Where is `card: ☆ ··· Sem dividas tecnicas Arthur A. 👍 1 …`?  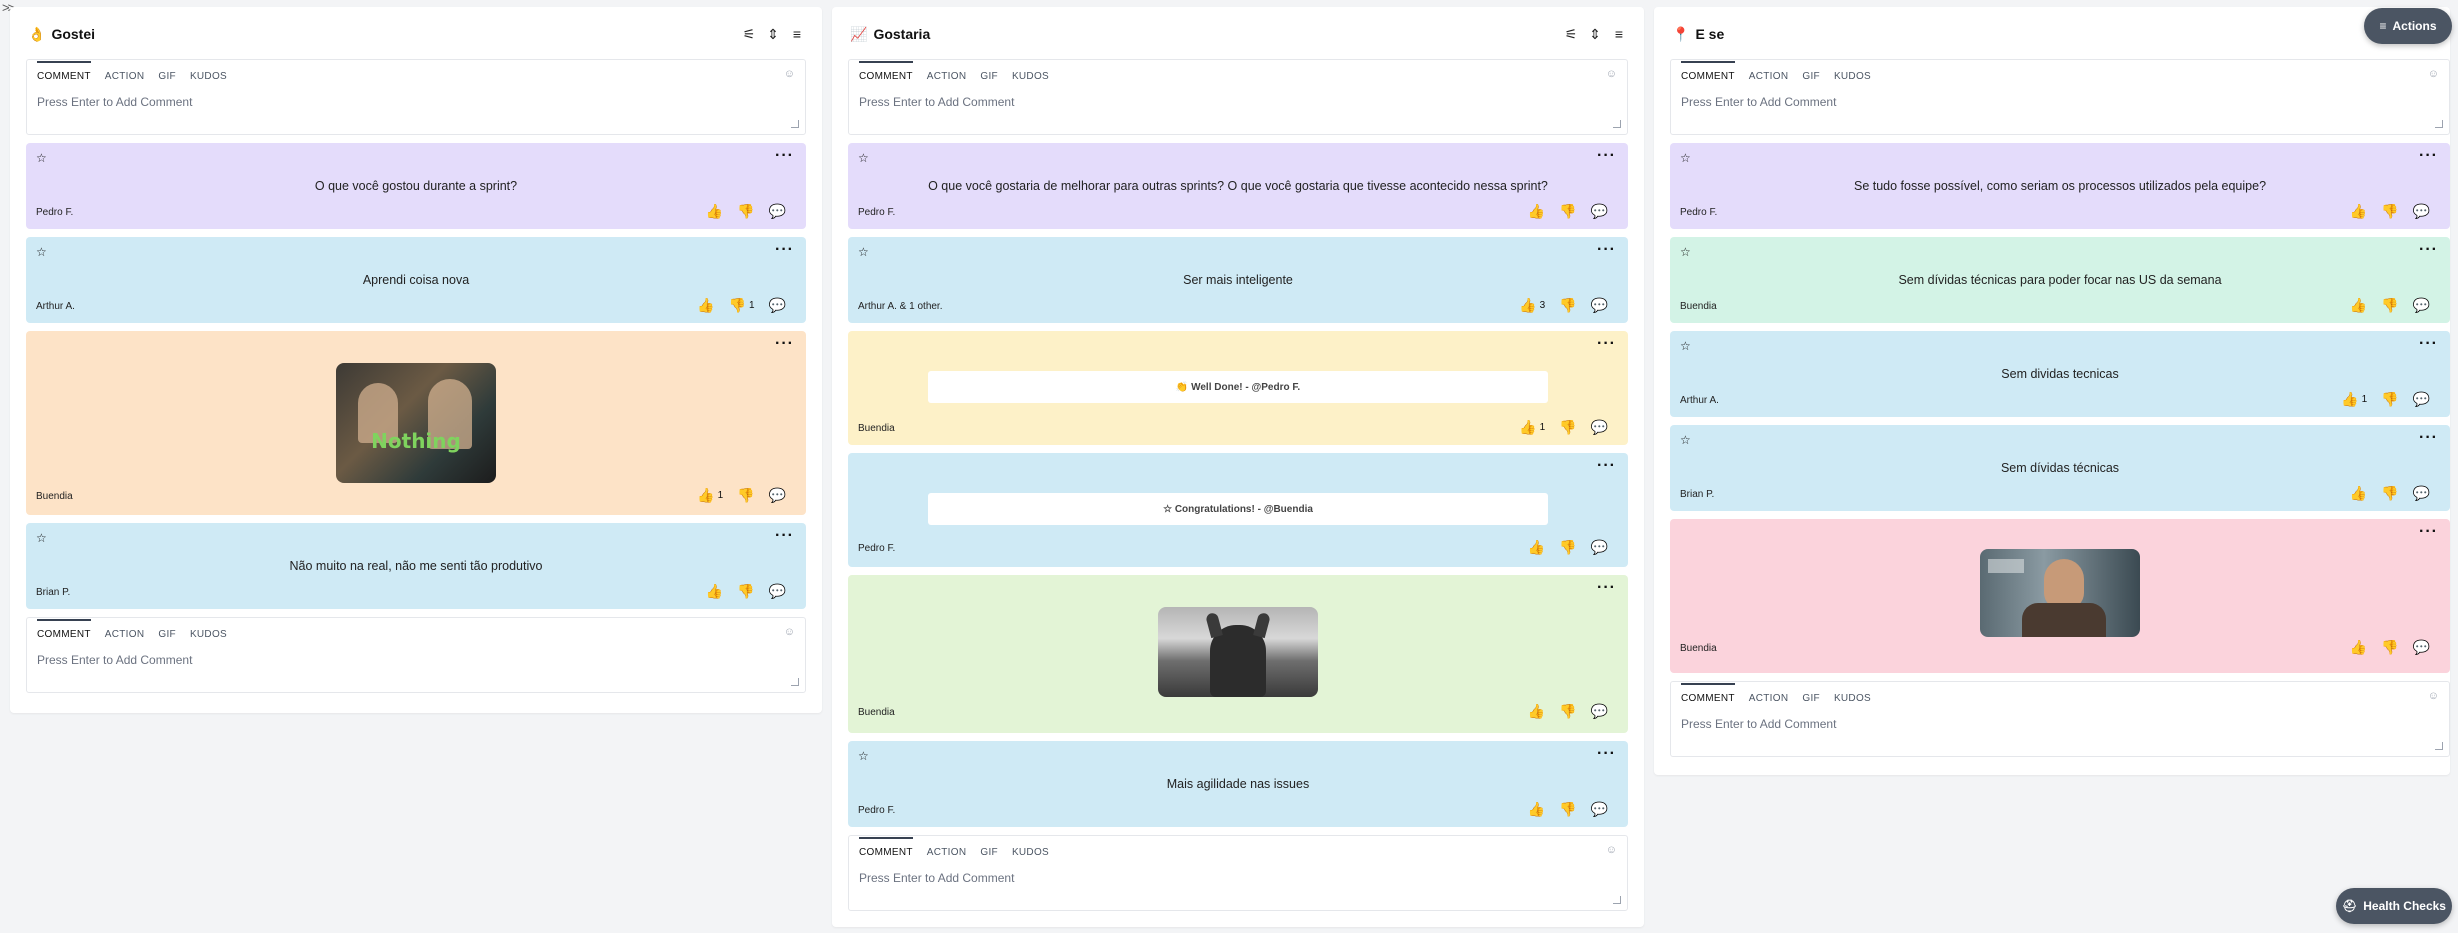 card: ☆ ··· Sem dividas tecnicas Arthur A. 👍 1 … is located at coordinates (2060, 374).